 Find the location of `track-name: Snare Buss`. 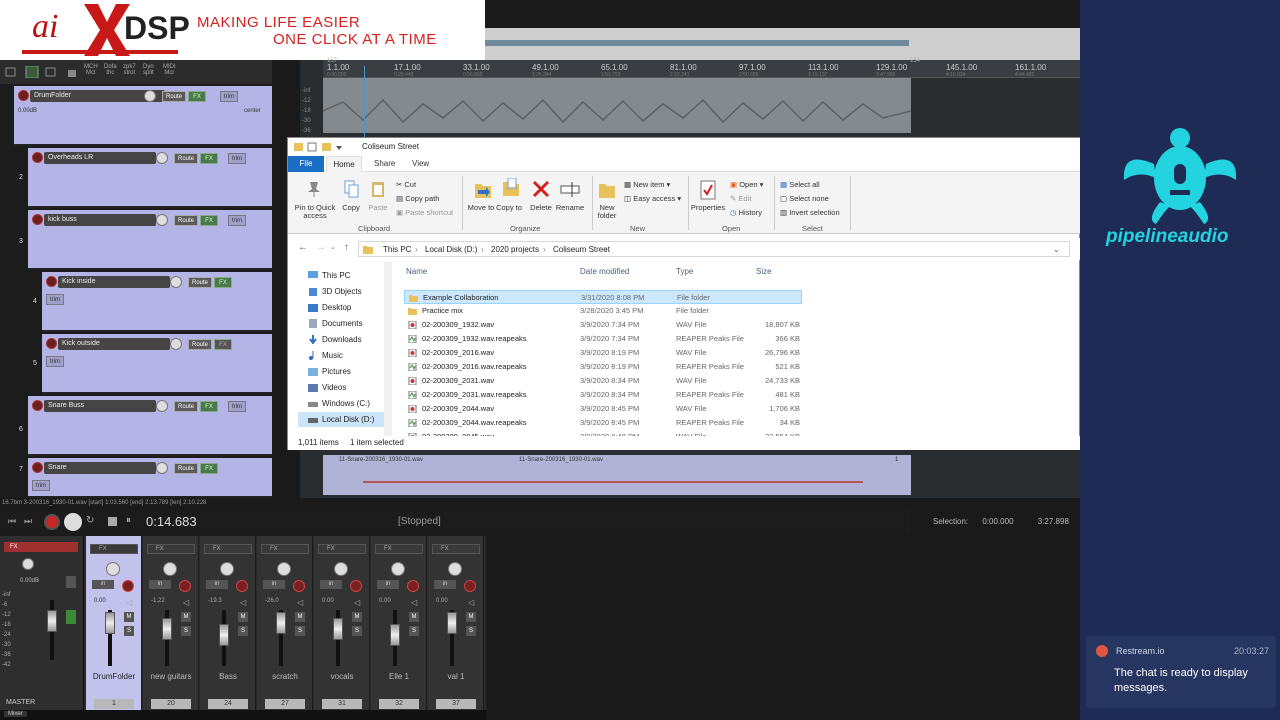

track-name: Snare Buss is located at coordinates (100, 406).